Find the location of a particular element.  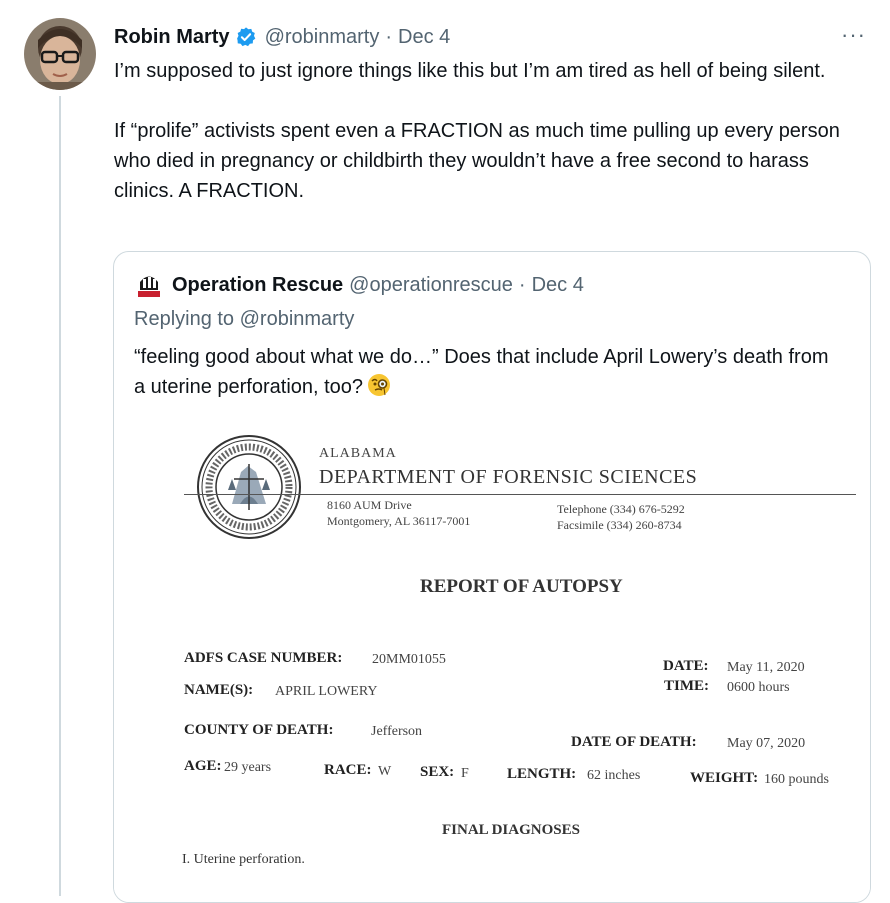

telephone-line: Telephone (334) 676-5292 is located at coordinates (621, 509).